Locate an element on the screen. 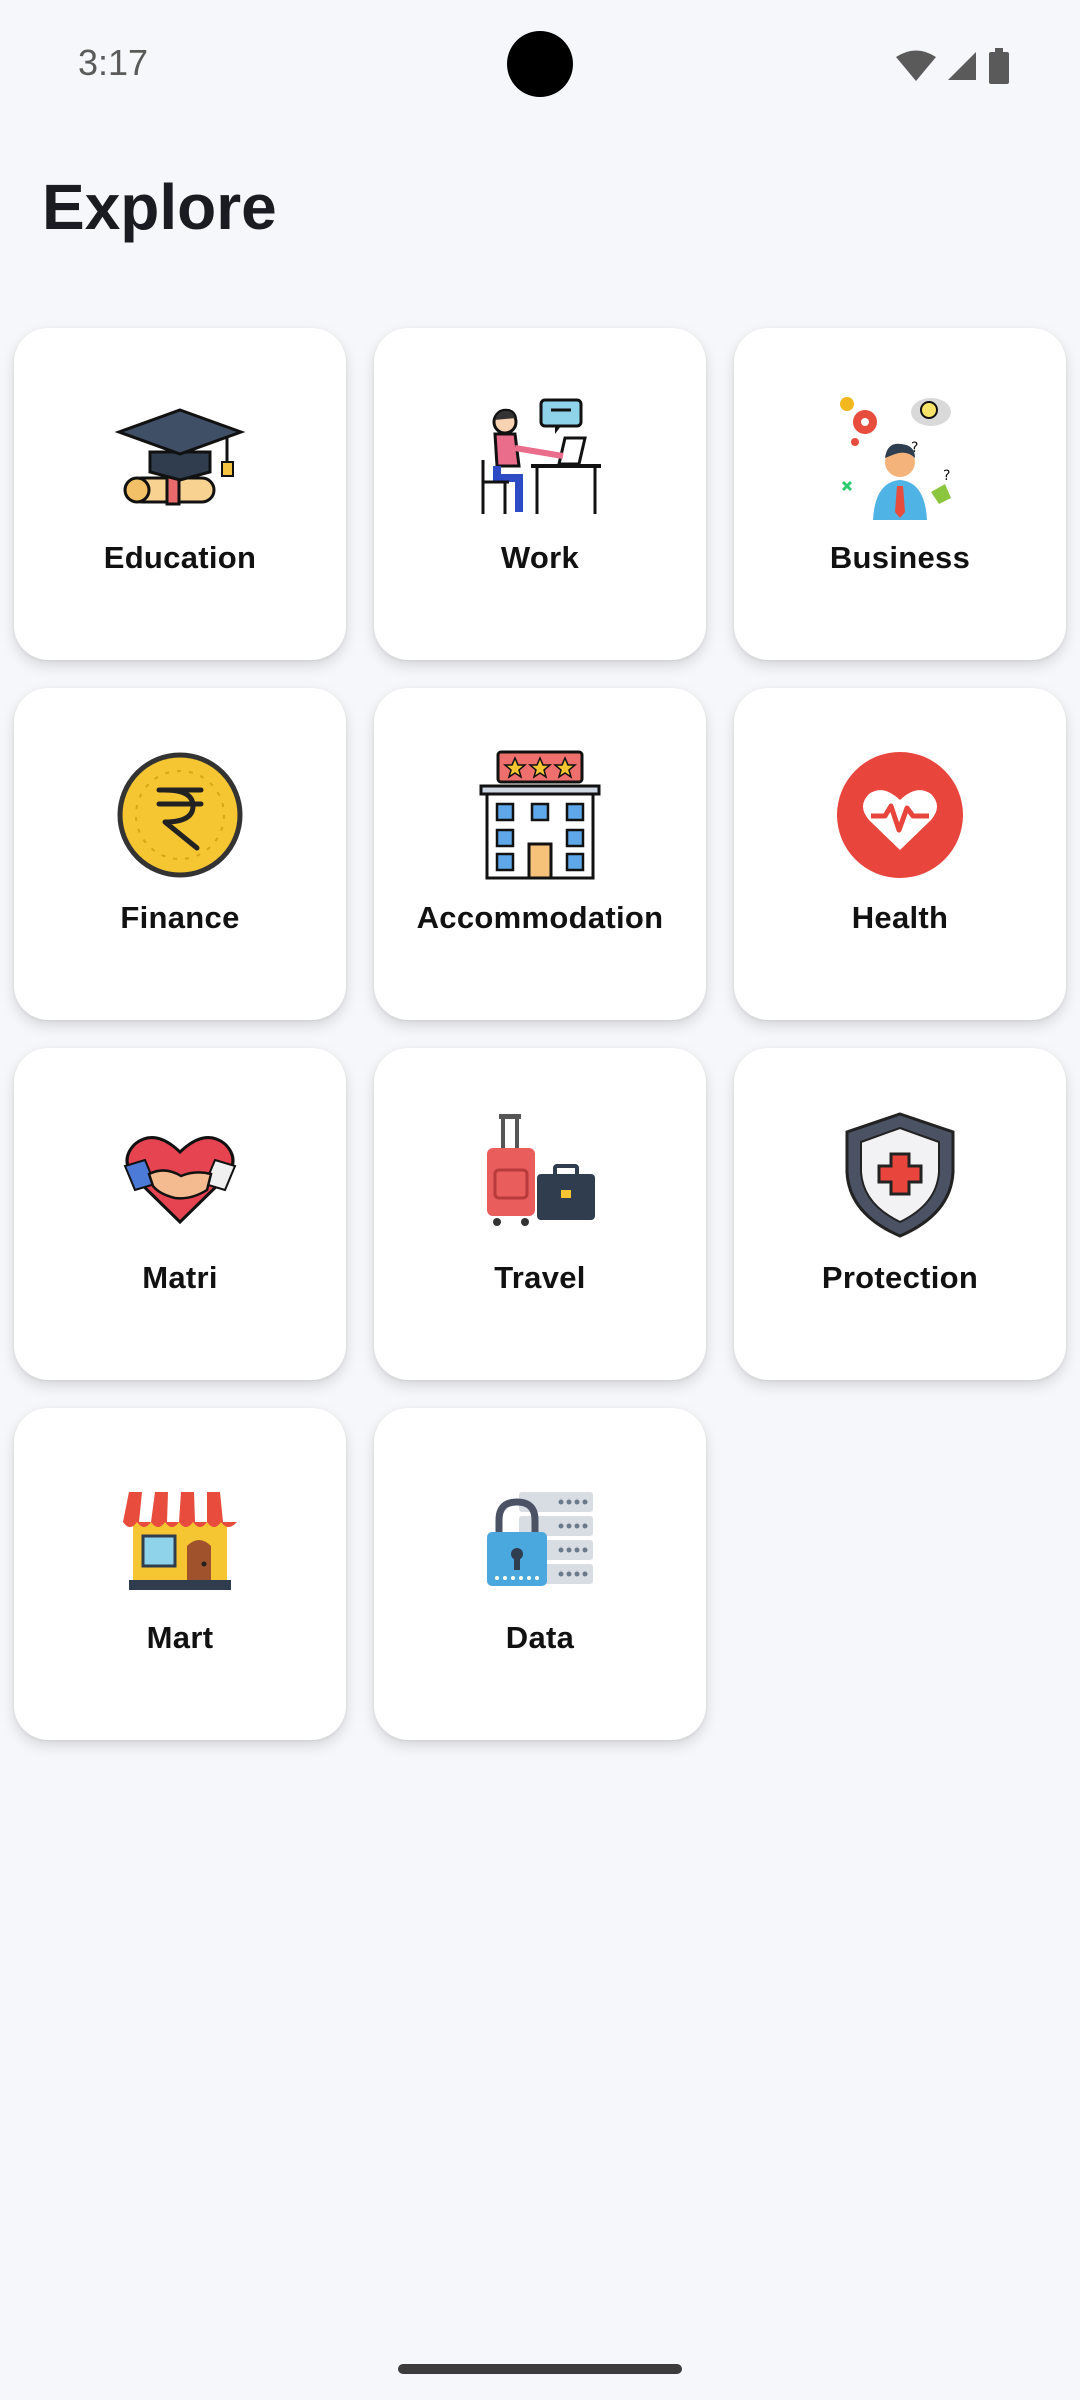  category-card-protection: Protection is located at coordinates (900, 1214).